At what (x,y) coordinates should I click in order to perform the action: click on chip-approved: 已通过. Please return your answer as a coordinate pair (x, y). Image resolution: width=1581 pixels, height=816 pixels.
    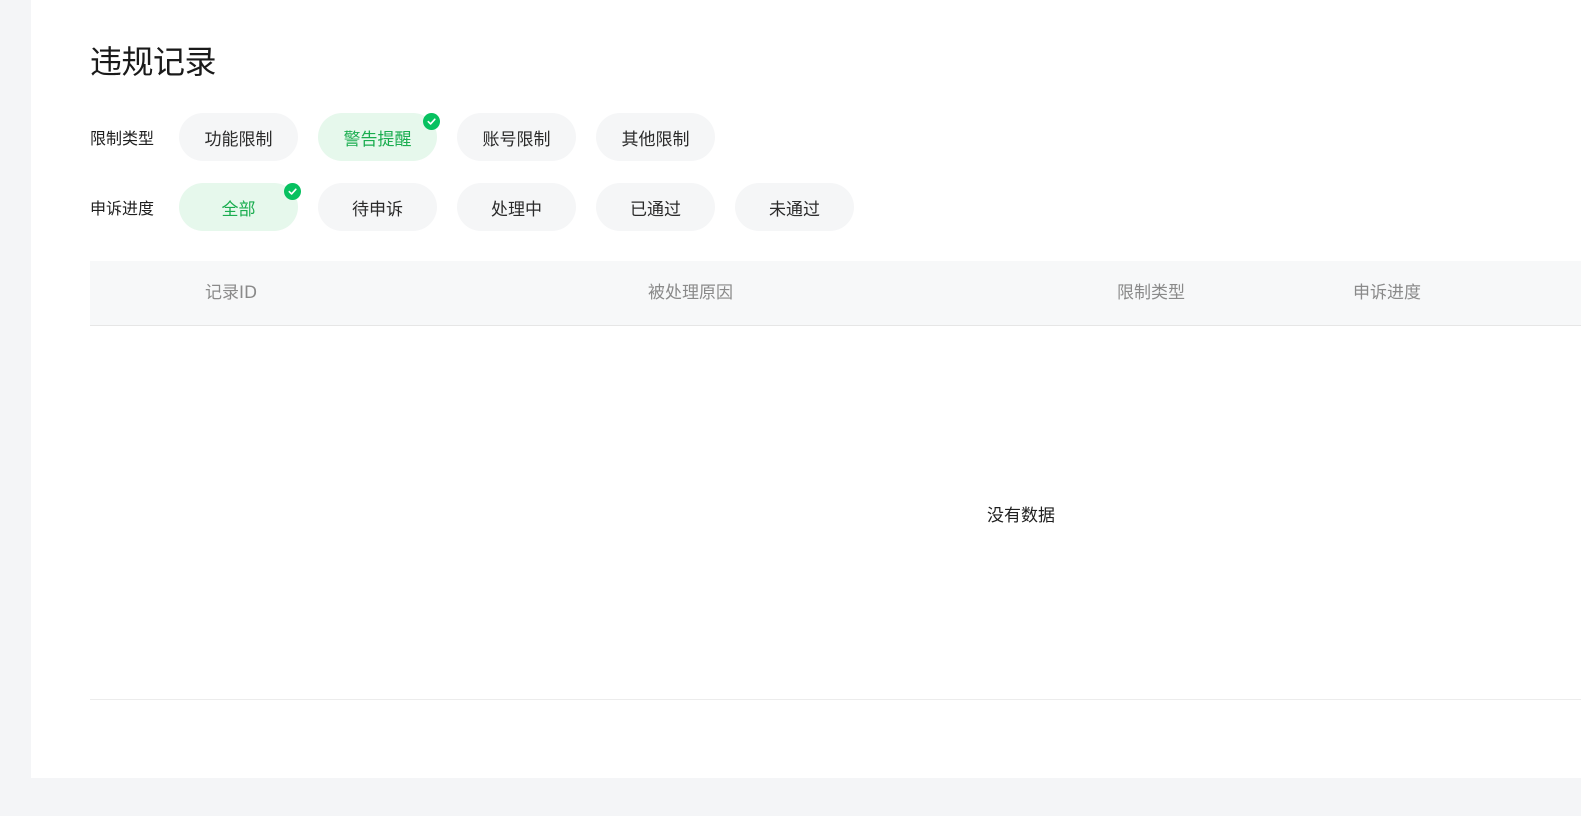
    Looking at the image, I should click on (655, 207).